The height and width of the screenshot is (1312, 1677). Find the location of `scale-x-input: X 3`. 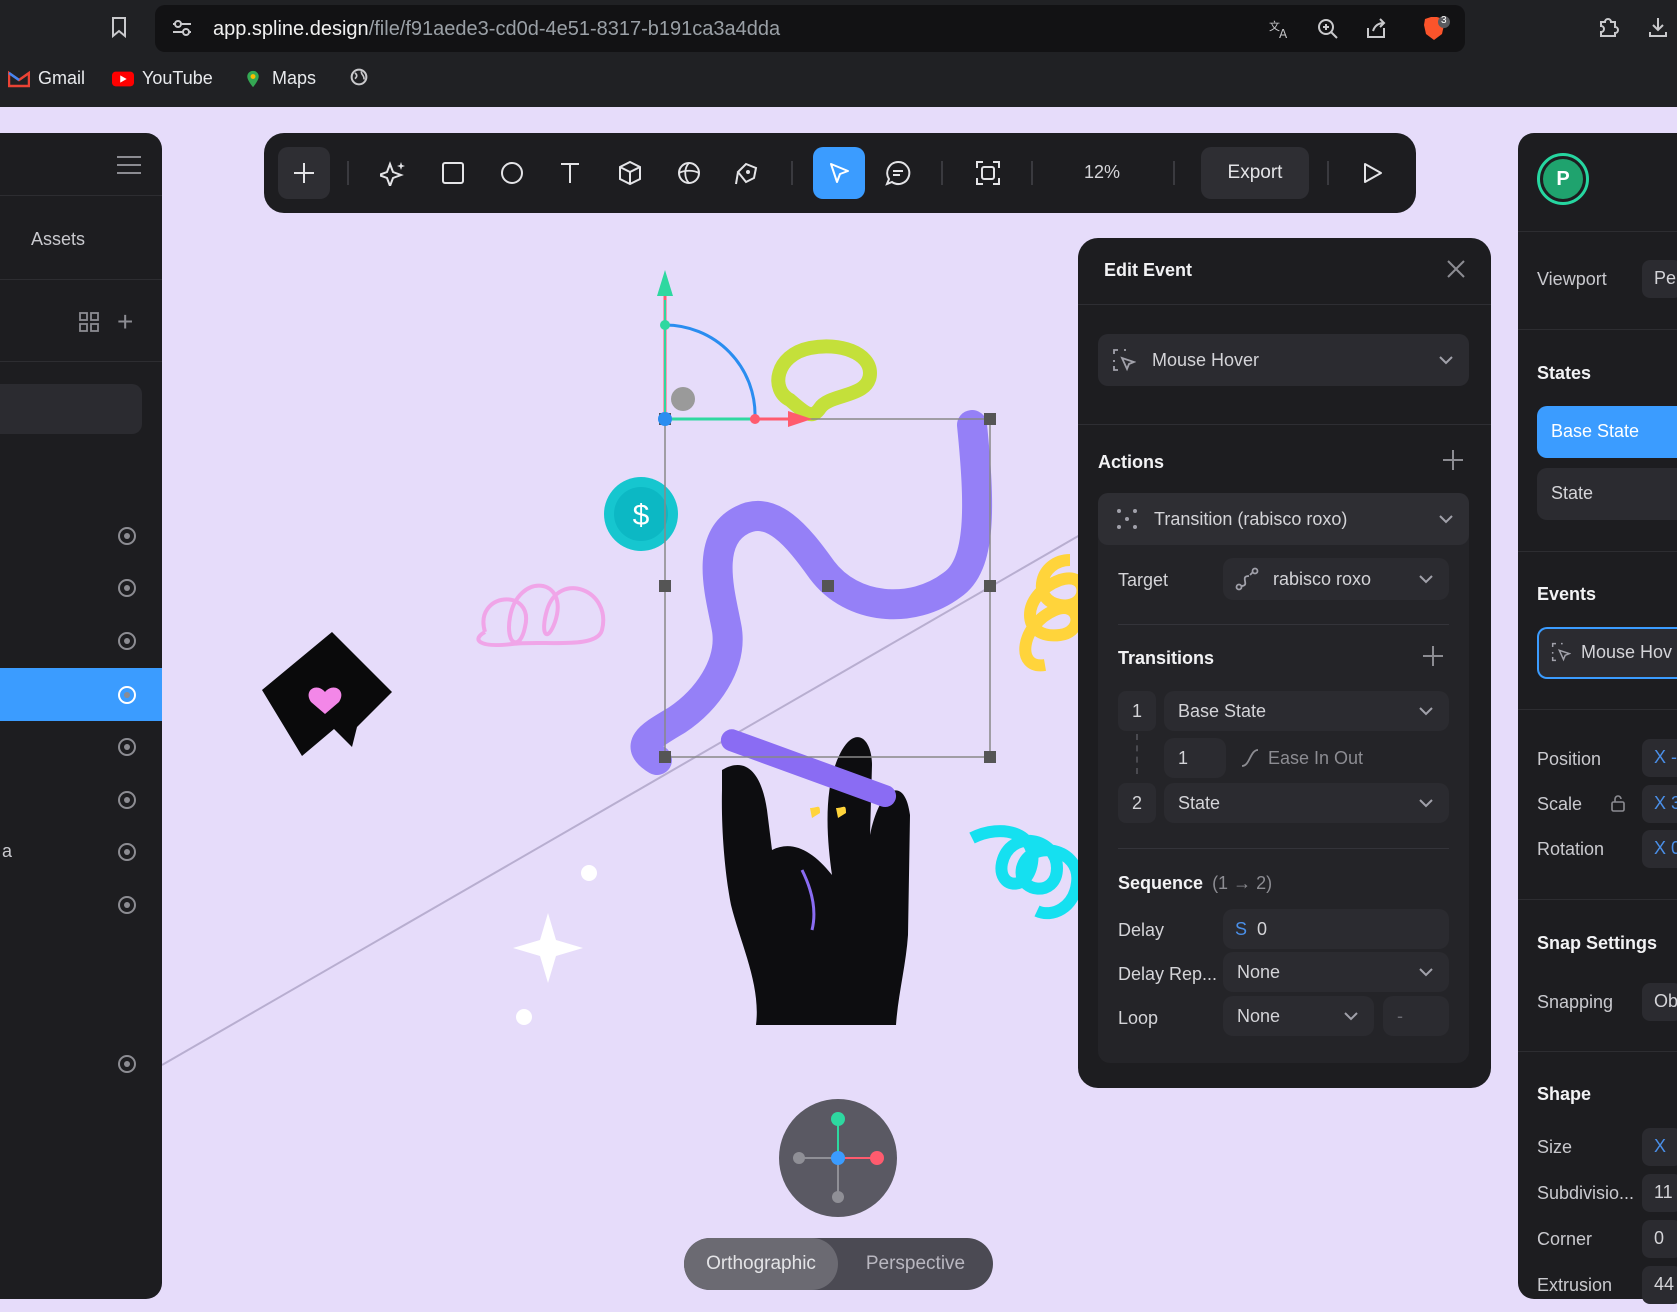

scale-x-input: X 3 is located at coordinates (1659, 804).